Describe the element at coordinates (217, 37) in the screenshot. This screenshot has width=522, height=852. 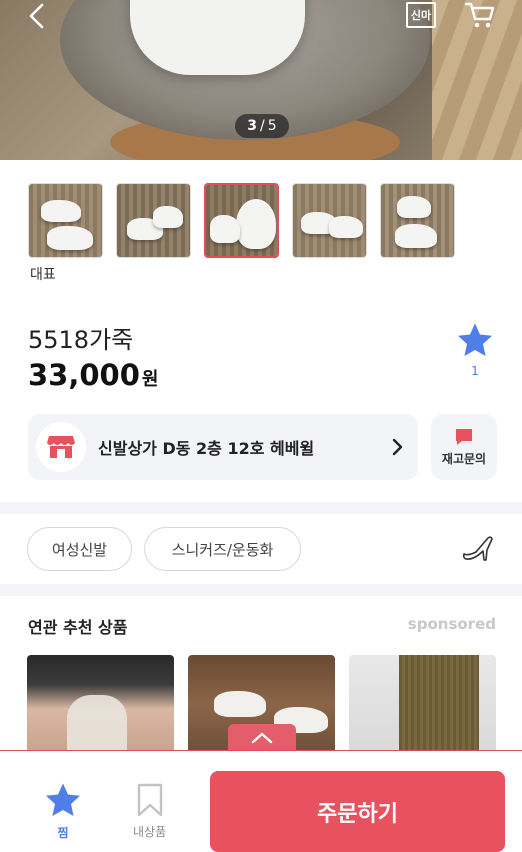
I see `product-shoe-image` at that location.